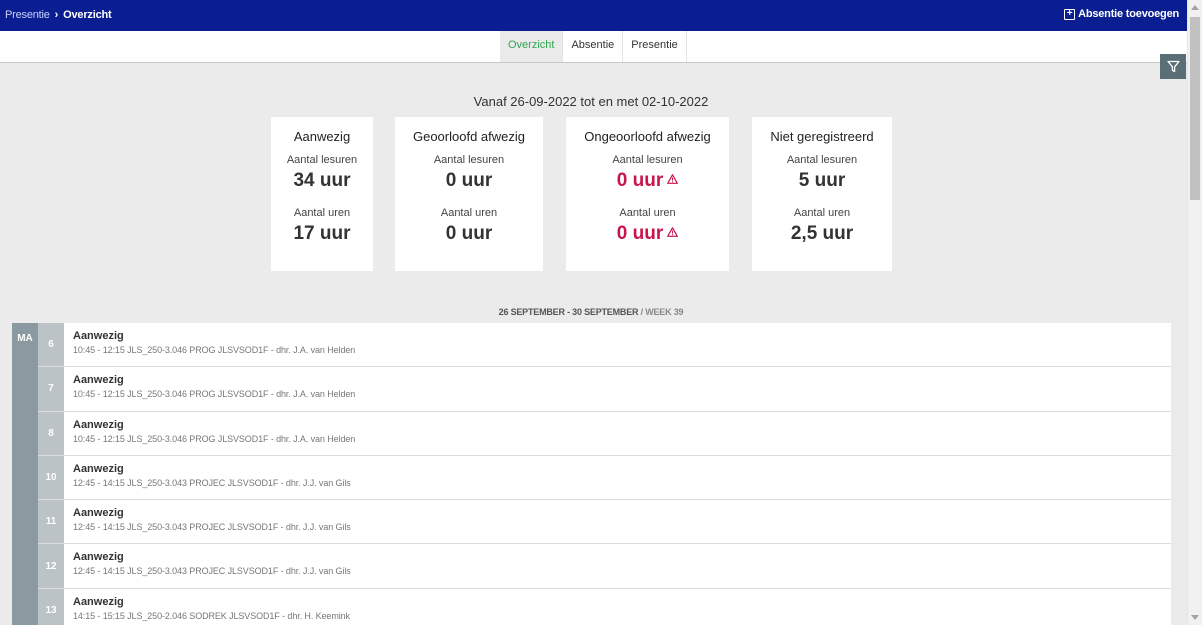  I want to click on add-absence-label: Absentie toevoegen, so click(1128, 14).